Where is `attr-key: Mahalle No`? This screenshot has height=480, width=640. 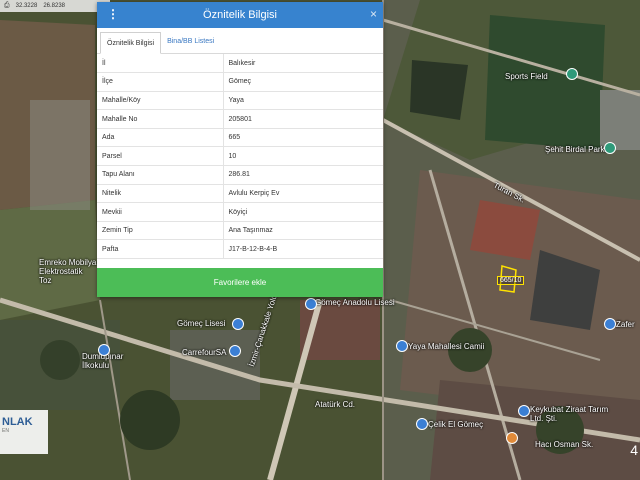 attr-key: Mahalle No is located at coordinates (160, 119).